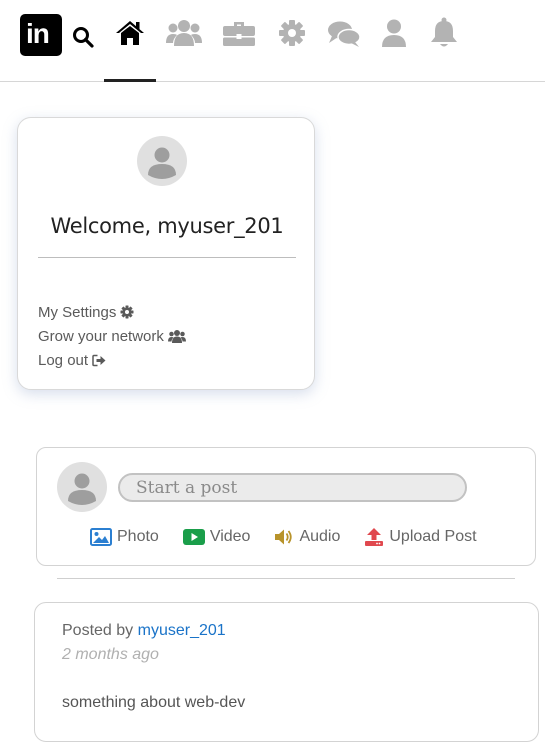 This screenshot has width=545, height=742. What do you see at coordinates (344, 34) in the screenshot?
I see `comments-icon` at bounding box center [344, 34].